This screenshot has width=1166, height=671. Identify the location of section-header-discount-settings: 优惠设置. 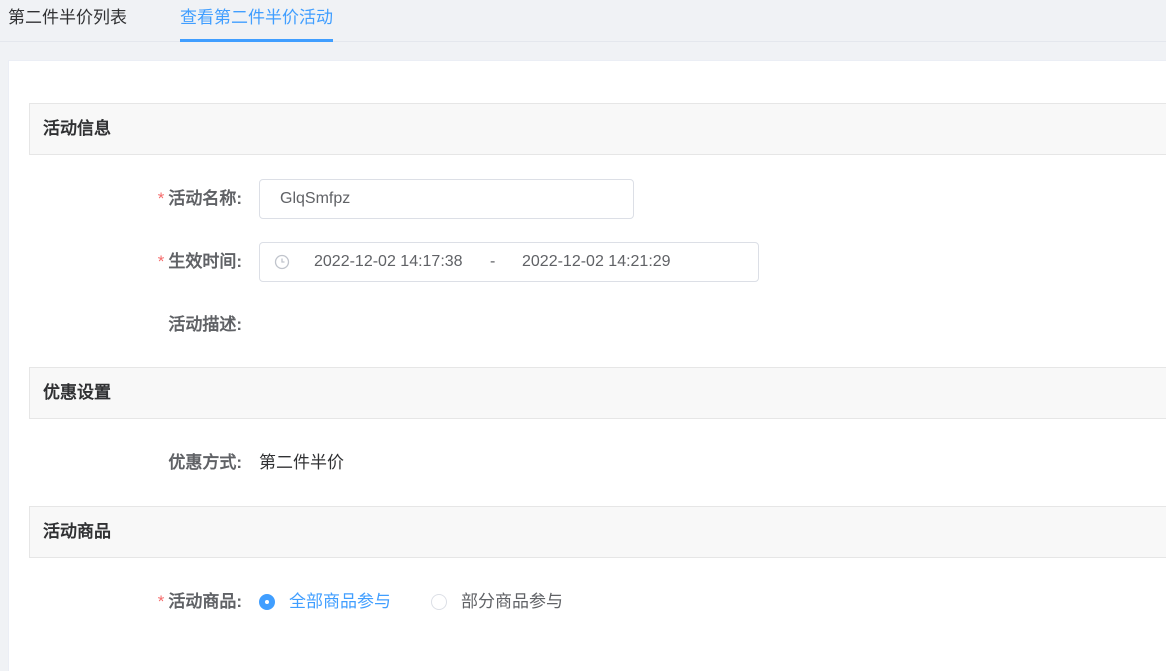
(597, 393).